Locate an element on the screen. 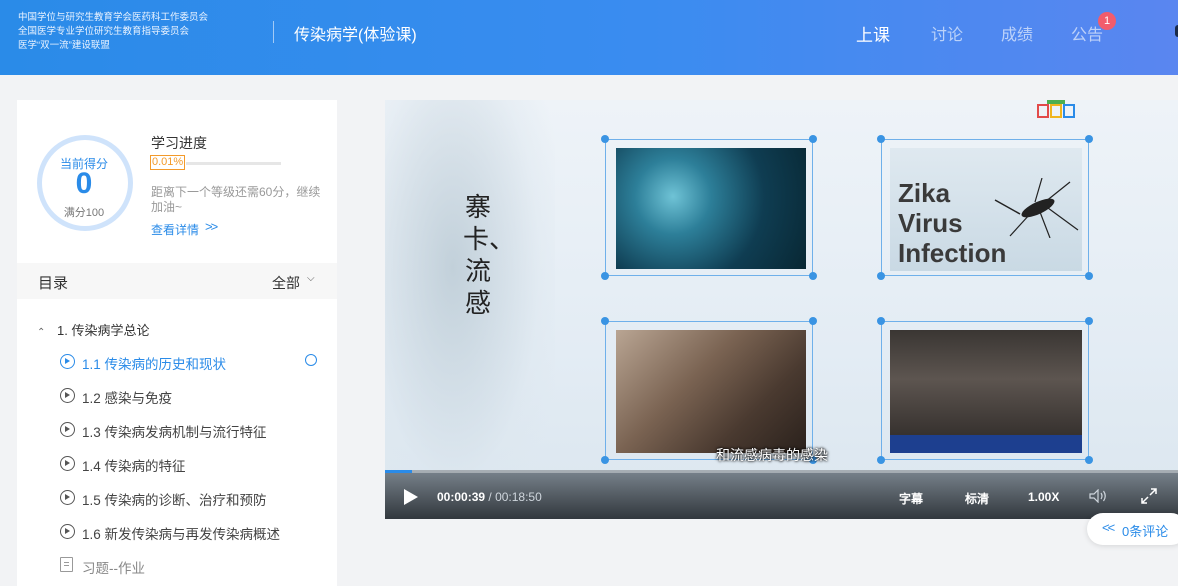 The width and height of the screenshot is (1178, 586). comments-label: 0条评论 is located at coordinates (1145, 531).